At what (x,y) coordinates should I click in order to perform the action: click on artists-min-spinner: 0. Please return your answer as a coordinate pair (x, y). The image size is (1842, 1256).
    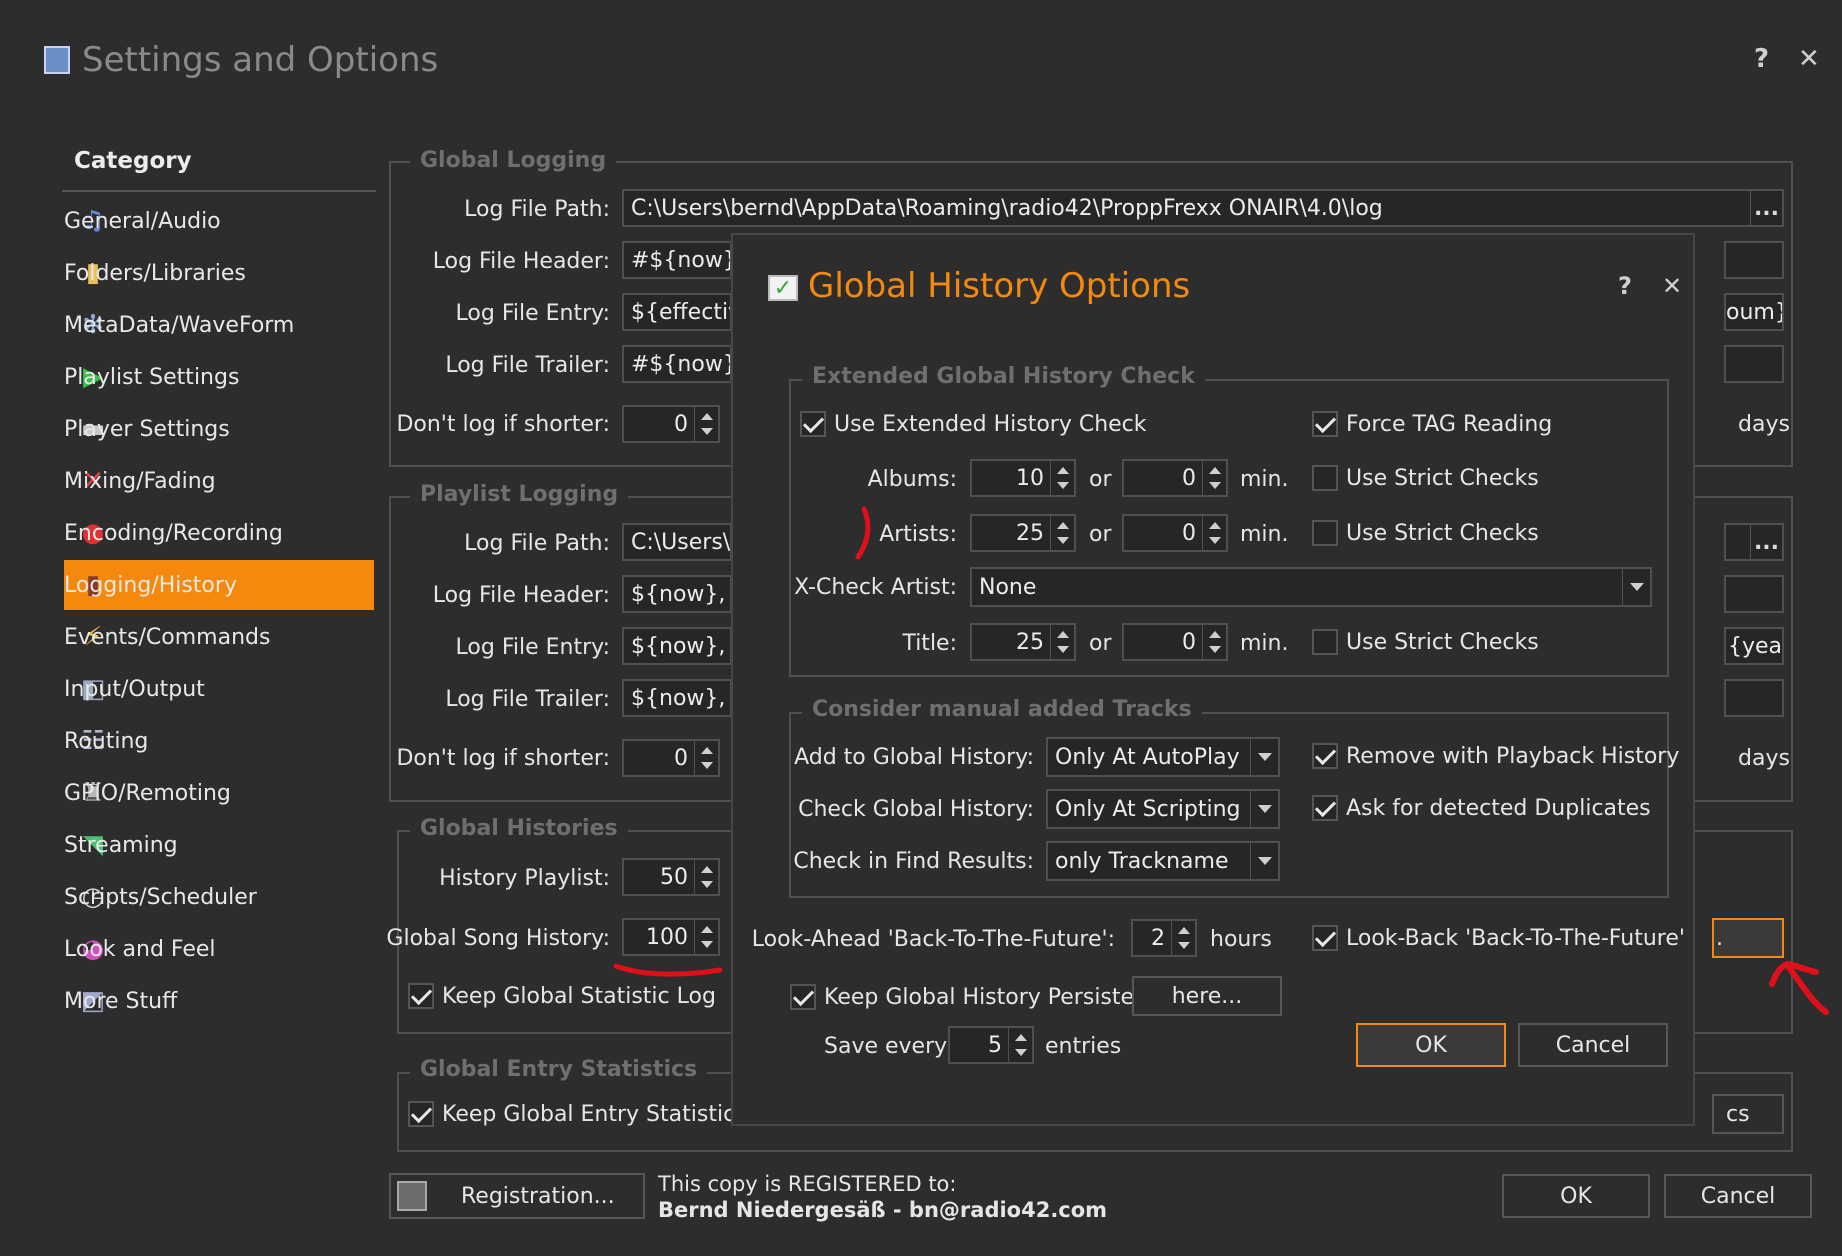
    Looking at the image, I should click on (1175, 533).